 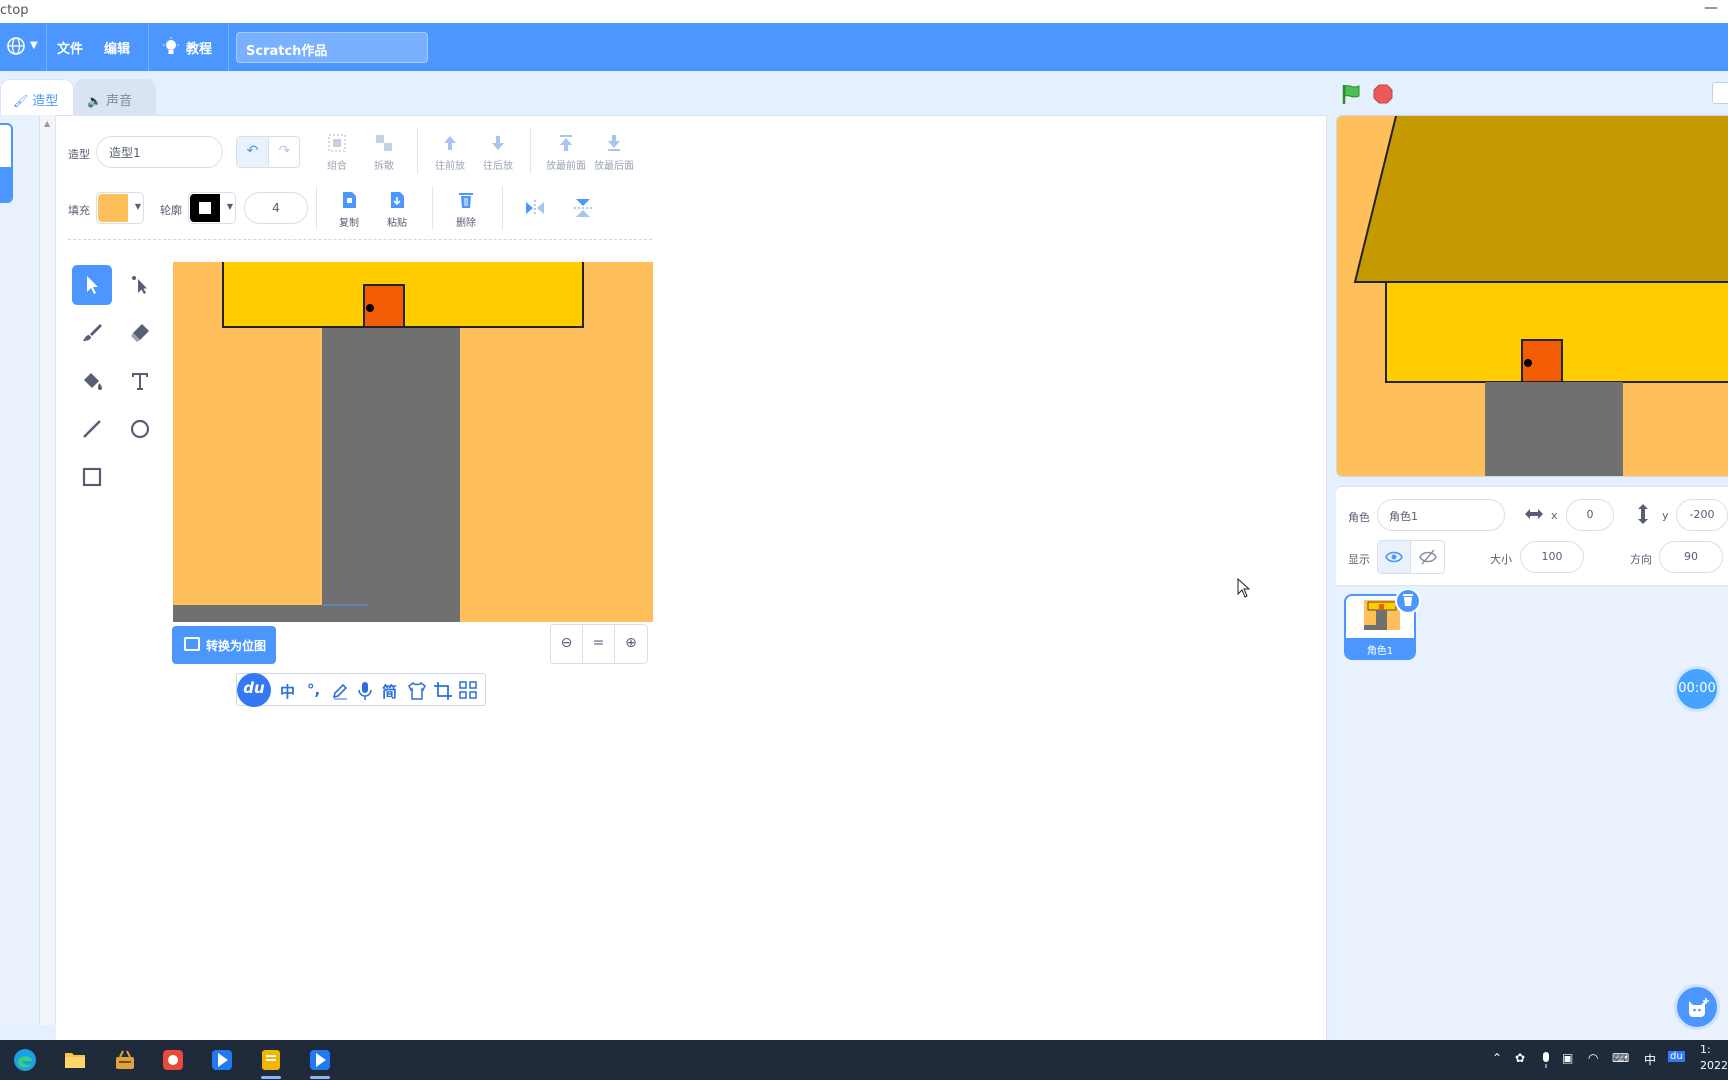 What do you see at coordinates (140, 285) in the screenshot?
I see `reshape-tool` at bounding box center [140, 285].